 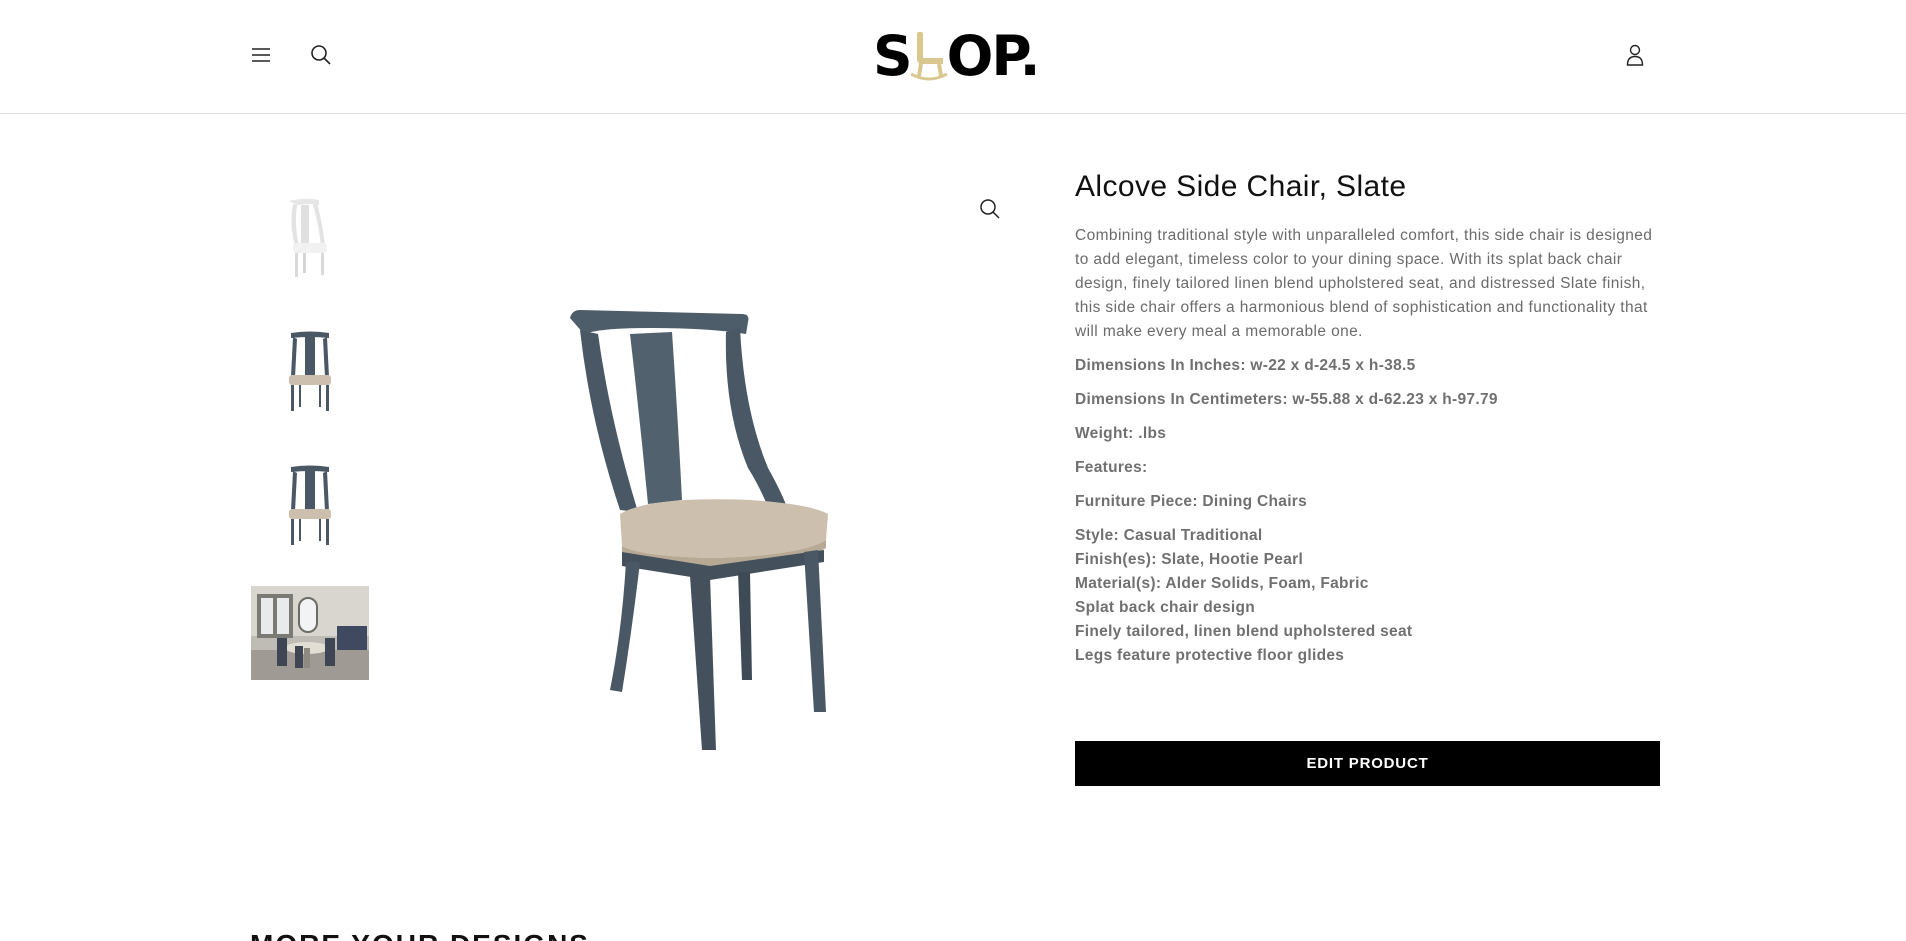 I want to click on detail-floor-glides: Legs feature protective floor glides, so click(x=1210, y=655).